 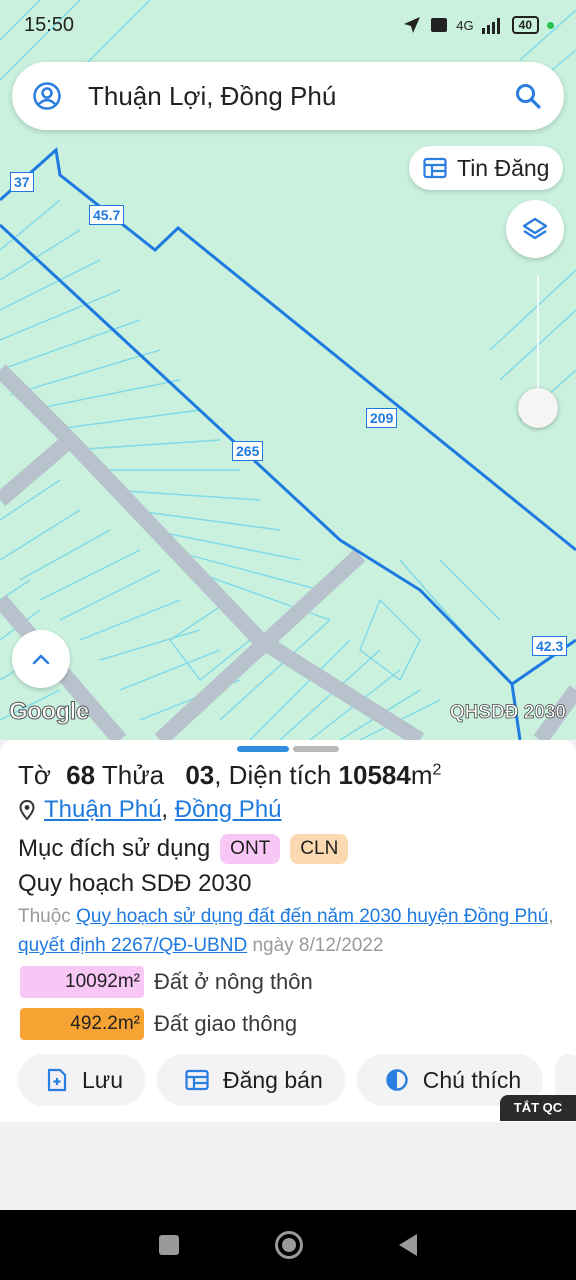 What do you see at coordinates (288, 1166) in the screenshot?
I see `ad-area` at bounding box center [288, 1166].